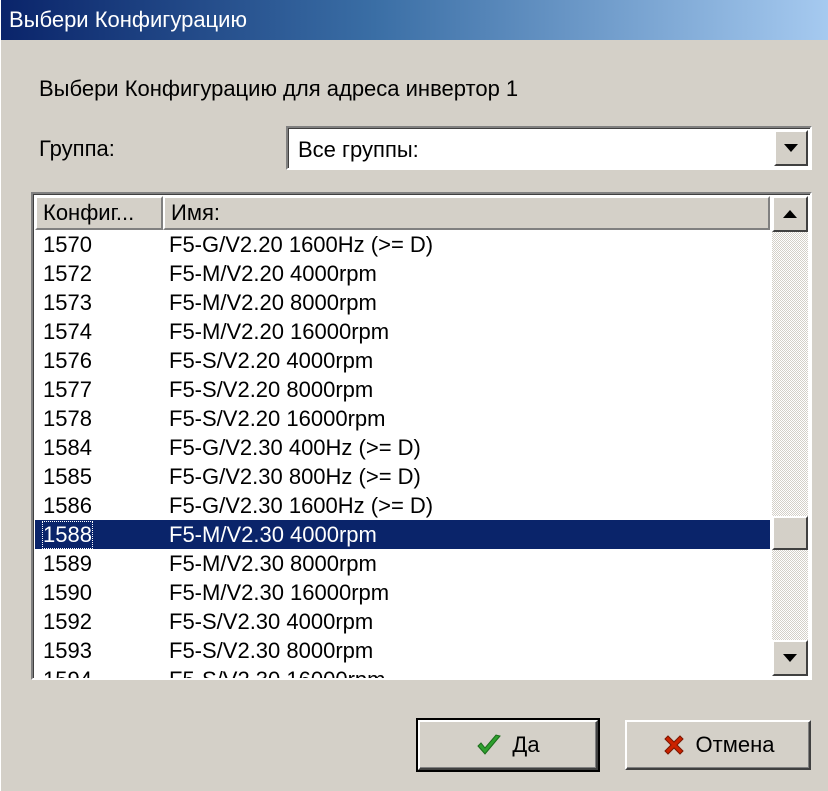 This screenshot has width=828, height=791. What do you see at coordinates (67, 389) in the screenshot?
I see `config-id-cell: 1577` at bounding box center [67, 389].